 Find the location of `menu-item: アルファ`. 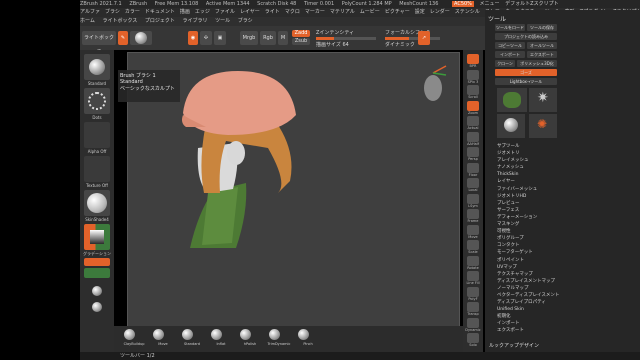

menu-item: アルファ is located at coordinates (90, 12).